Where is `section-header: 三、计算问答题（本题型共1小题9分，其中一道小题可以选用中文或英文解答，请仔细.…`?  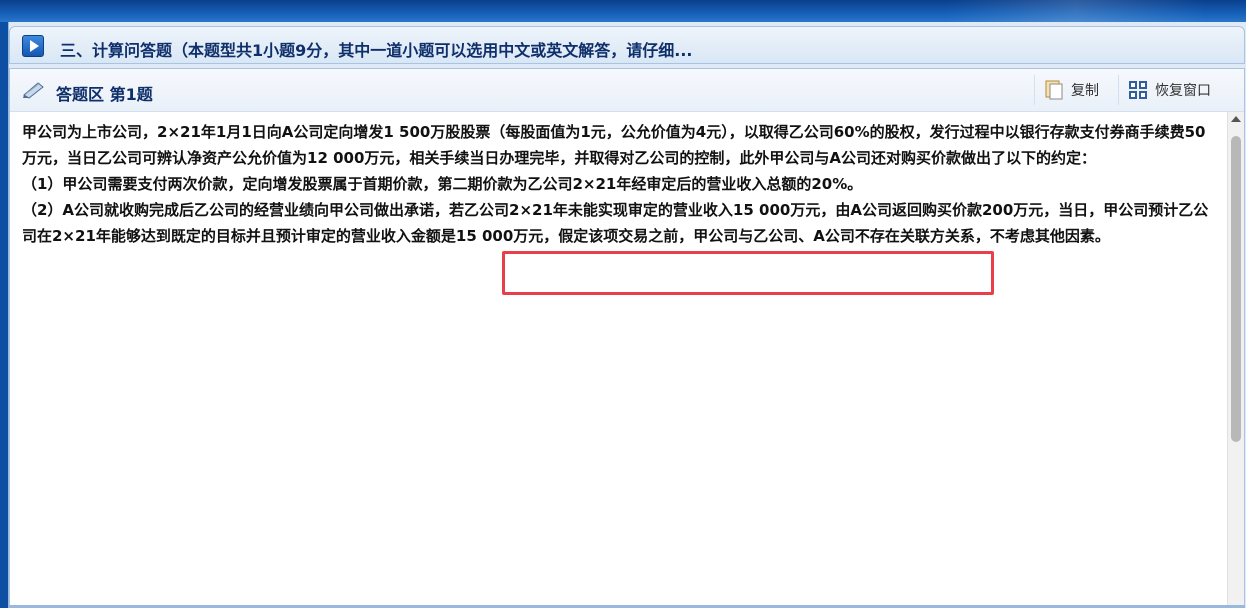
section-header: 三、计算问答题（本题型共1小题9分，其中一道小题可以选用中文或英文解答，请仔细.… is located at coordinates (627, 45).